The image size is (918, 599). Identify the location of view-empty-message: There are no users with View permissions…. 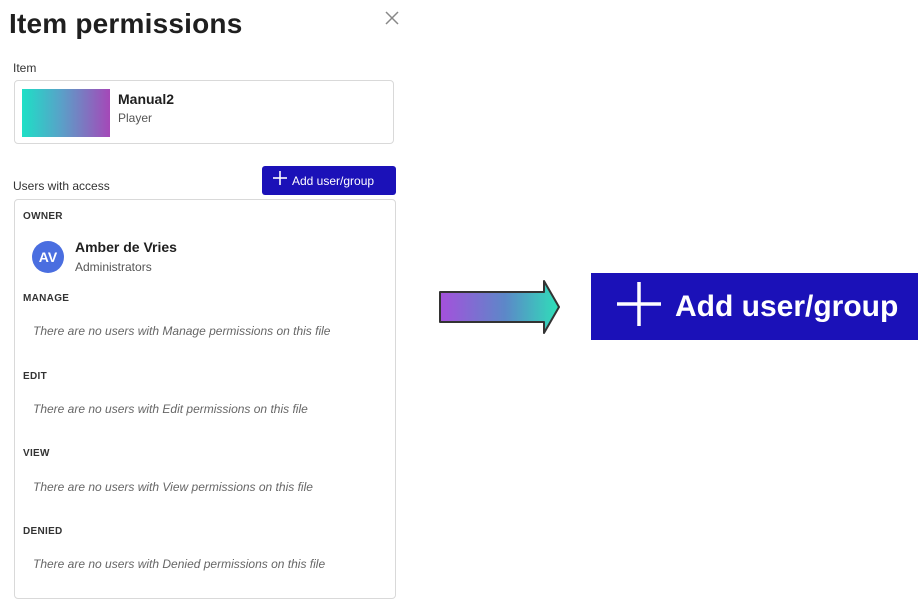
(173, 487).